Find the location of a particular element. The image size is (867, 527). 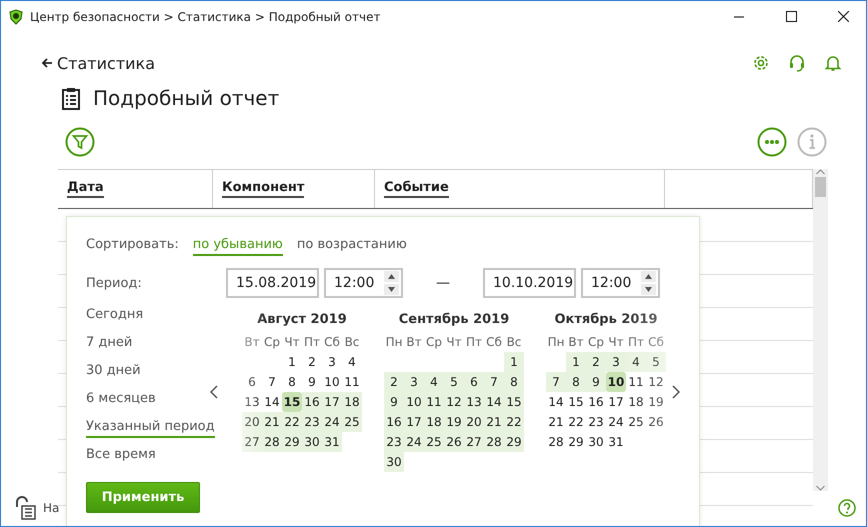

scroll-up-icon is located at coordinates (820, 172).